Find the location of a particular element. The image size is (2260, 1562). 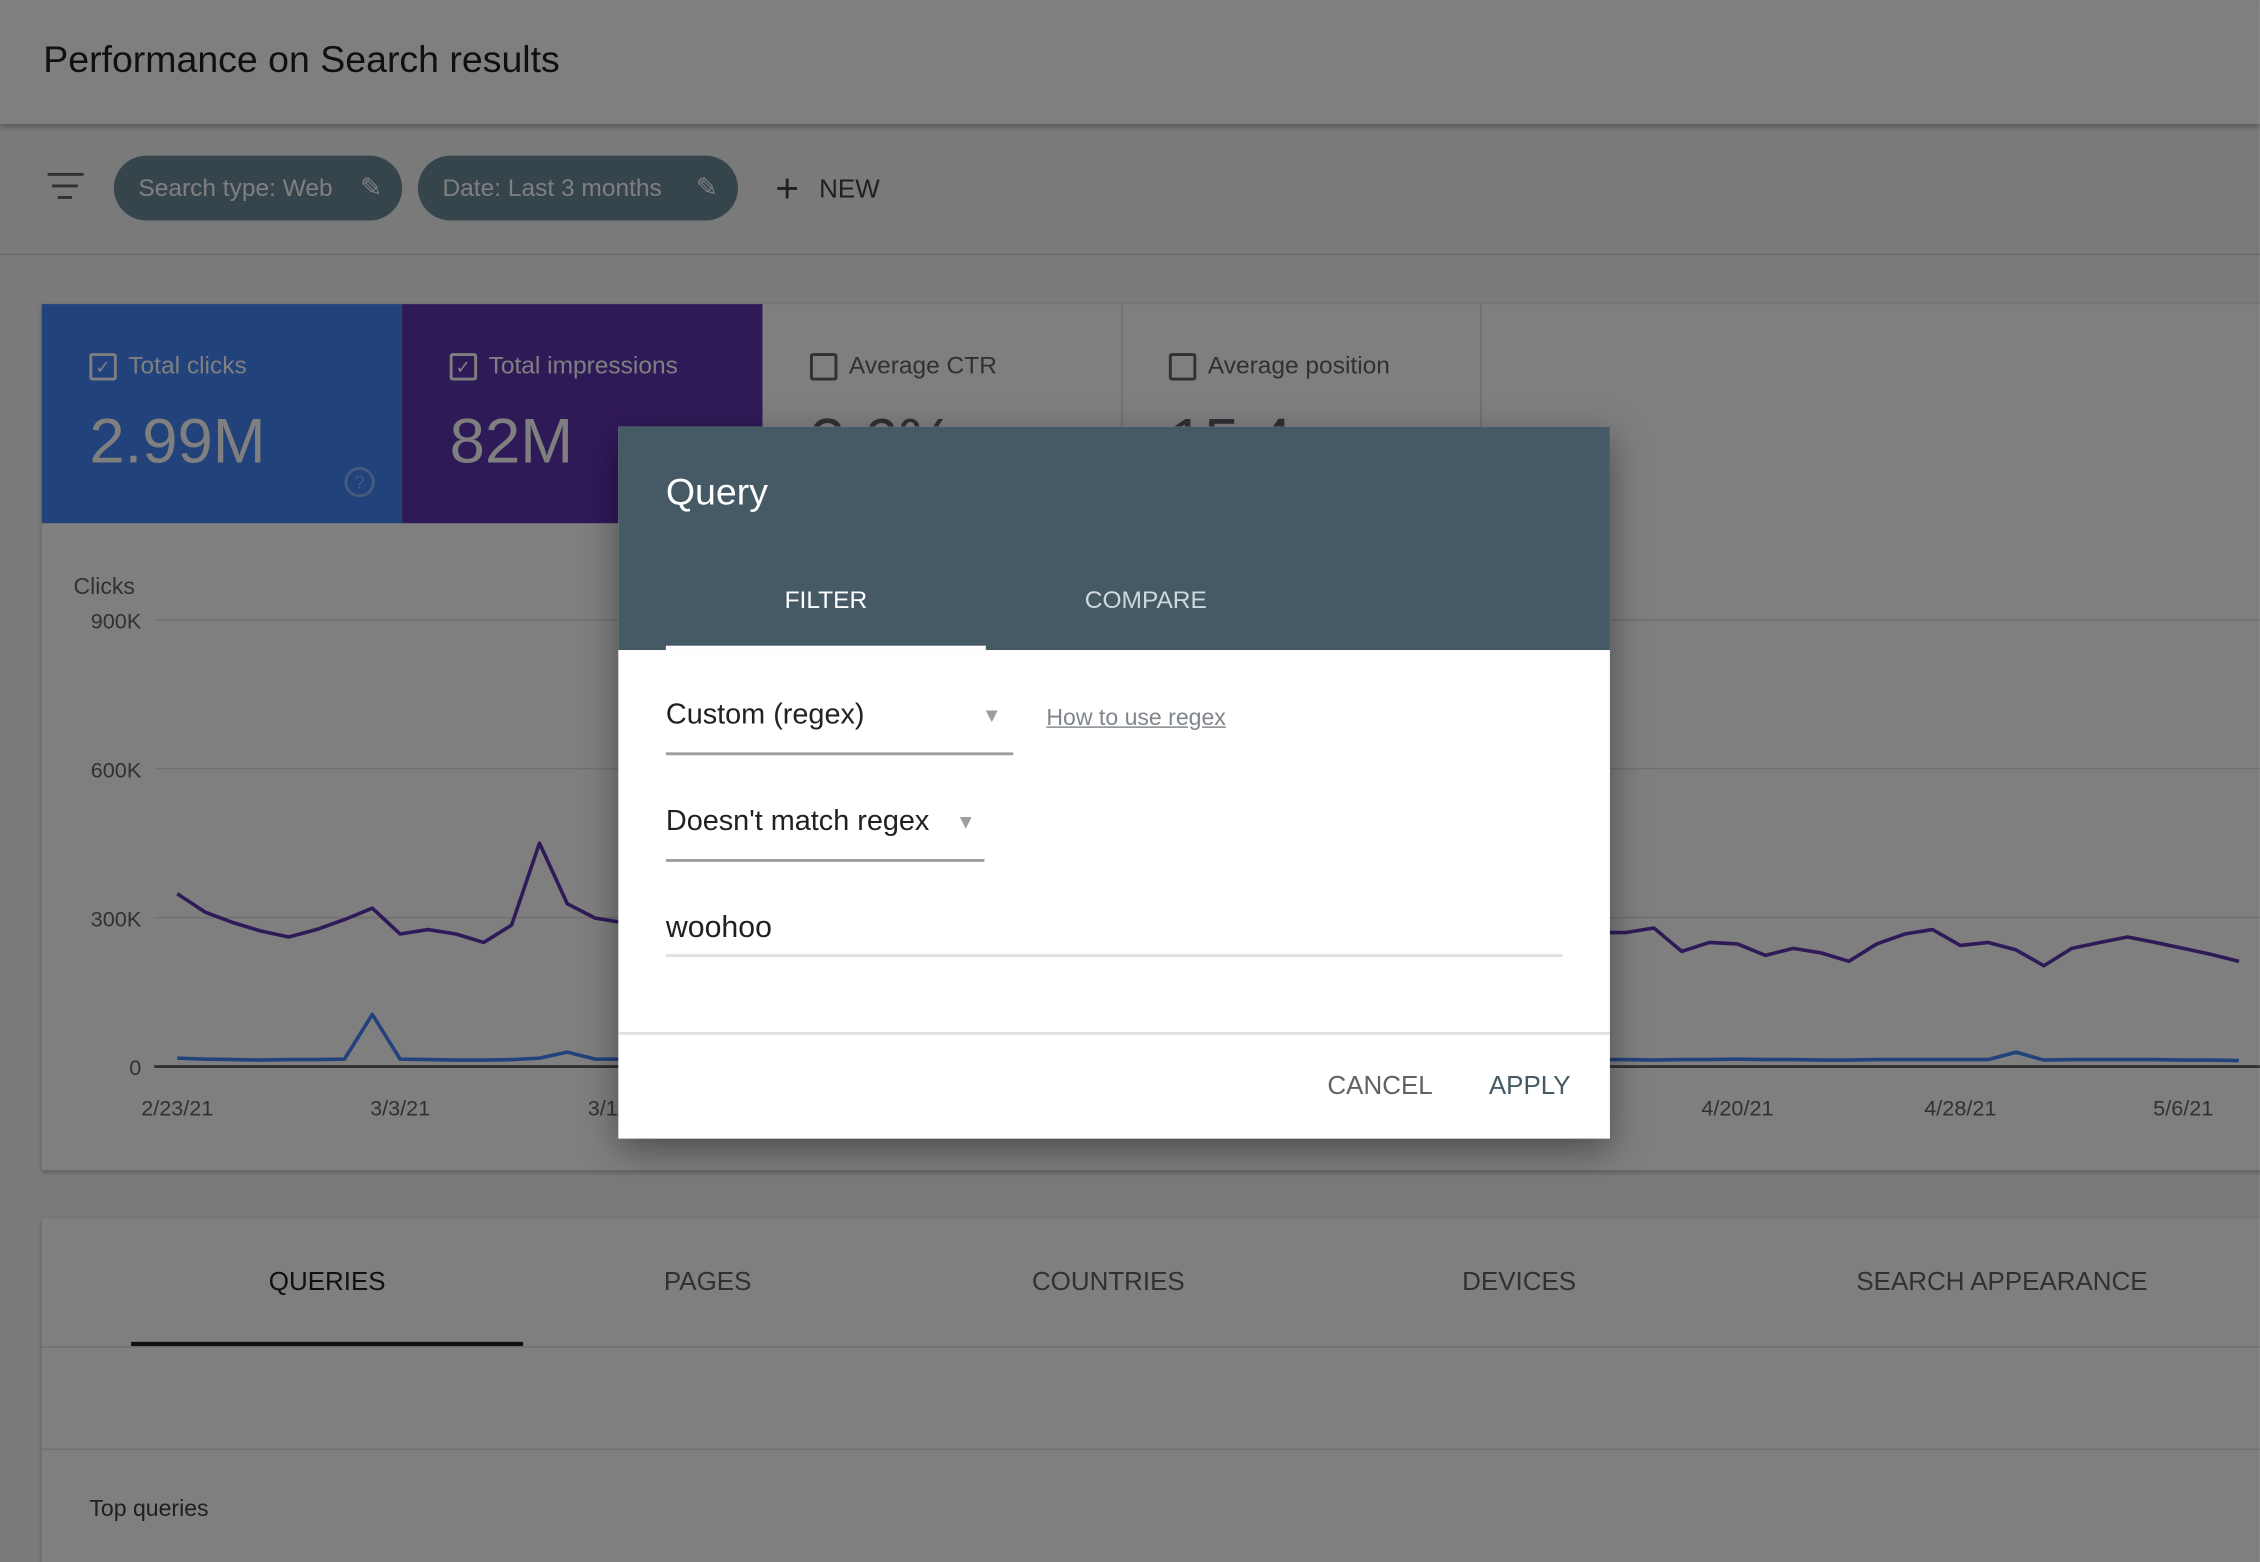

tab-compare: COMPARE is located at coordinates (1146, 610).